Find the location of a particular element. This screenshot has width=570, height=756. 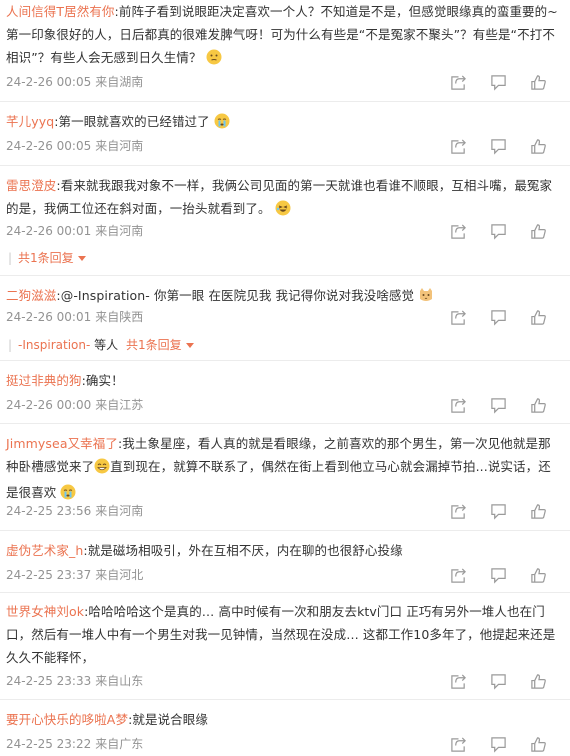

comment-text: @-Inspiration- 你第一眼 在医院见我 我记得你说对我没啥感觉 is located at coordinates (237, 295).